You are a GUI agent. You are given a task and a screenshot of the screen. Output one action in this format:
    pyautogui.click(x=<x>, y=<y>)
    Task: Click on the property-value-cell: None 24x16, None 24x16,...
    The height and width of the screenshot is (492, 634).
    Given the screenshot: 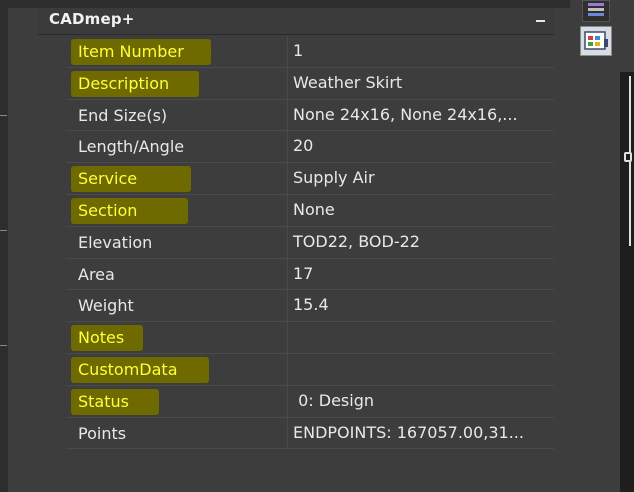 What is the action you would take?
    pyautogui.click(x=421, y=115)
    